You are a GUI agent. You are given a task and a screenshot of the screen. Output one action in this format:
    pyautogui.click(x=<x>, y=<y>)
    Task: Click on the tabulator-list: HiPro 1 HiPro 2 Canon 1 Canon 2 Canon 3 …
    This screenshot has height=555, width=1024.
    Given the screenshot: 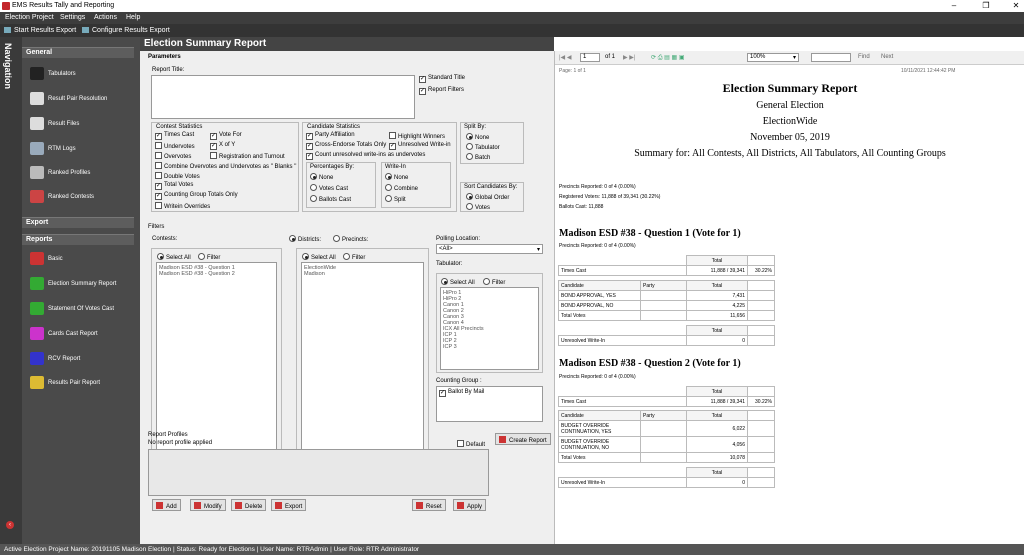 What is the action you would take?
    pyautogui.click(x=489, y=328)
    